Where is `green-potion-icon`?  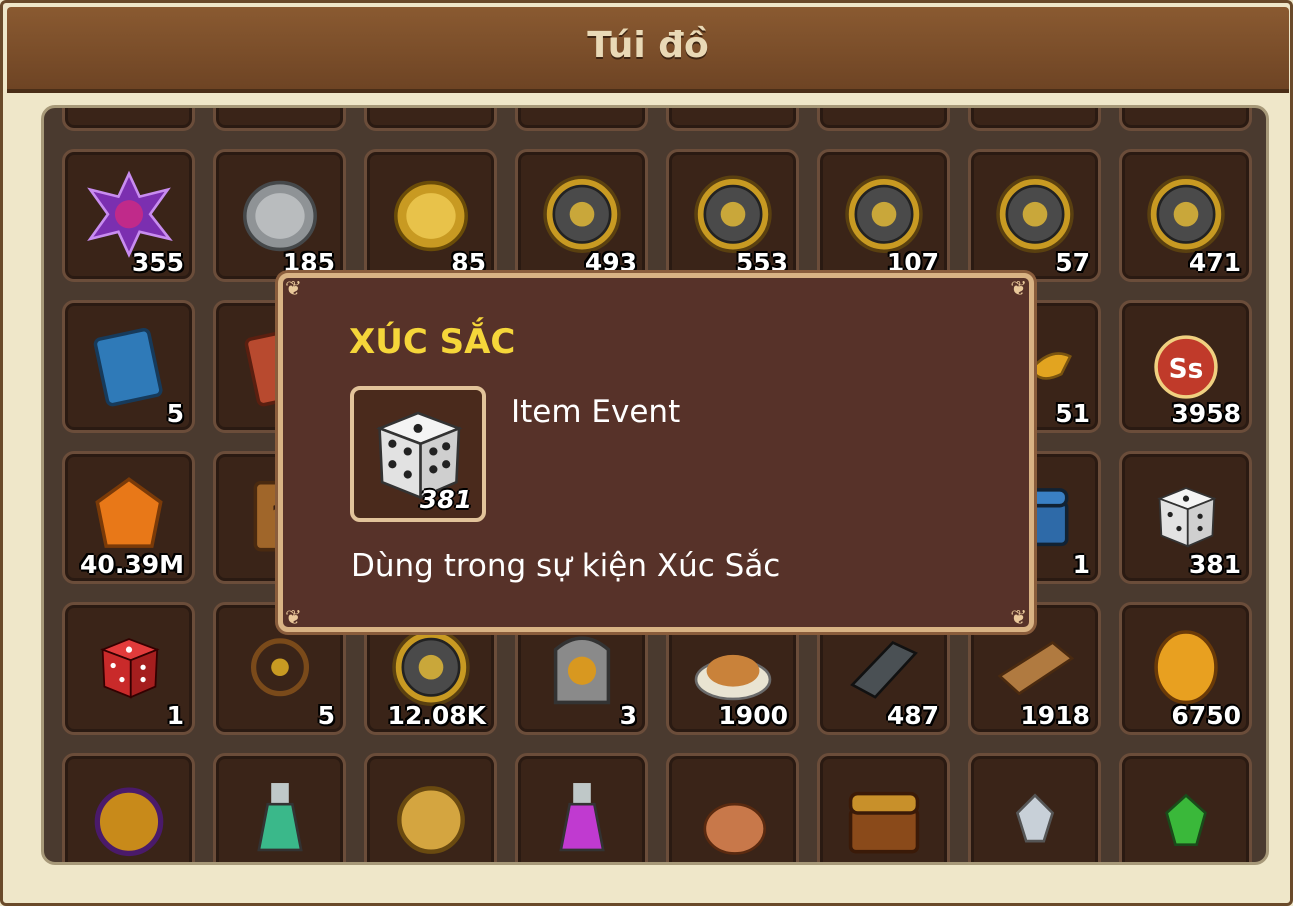 green-potion-icon is located at coordinates (280, 818).